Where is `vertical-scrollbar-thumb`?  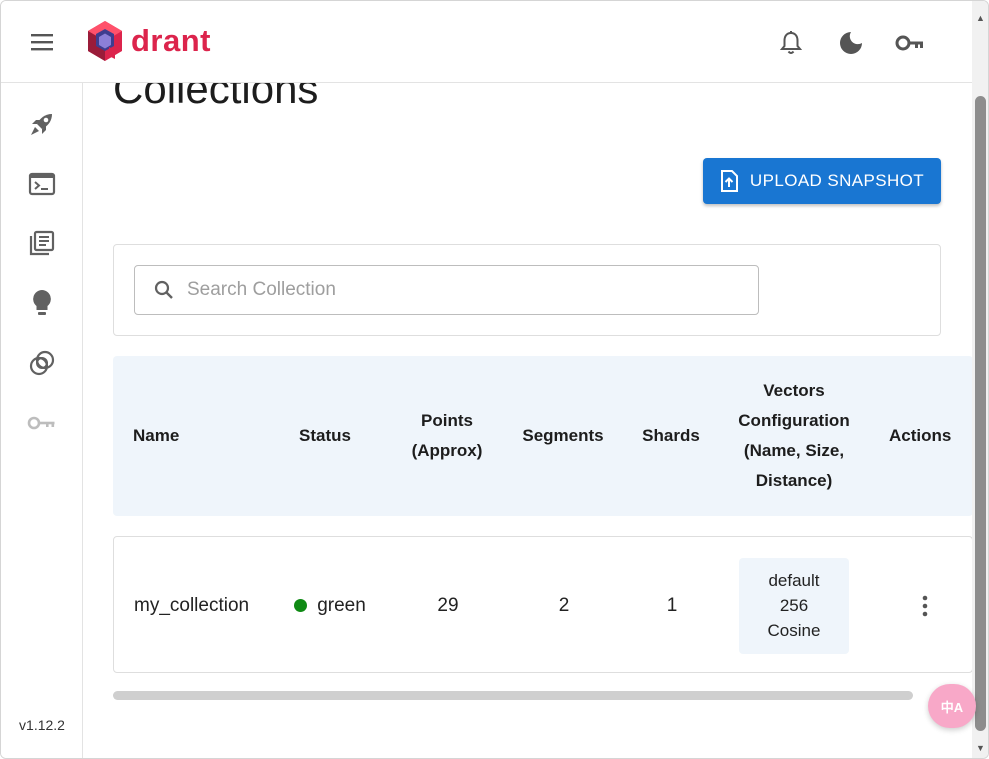
vertical-scrollbar-thumb is located at coordinates (980, 413).